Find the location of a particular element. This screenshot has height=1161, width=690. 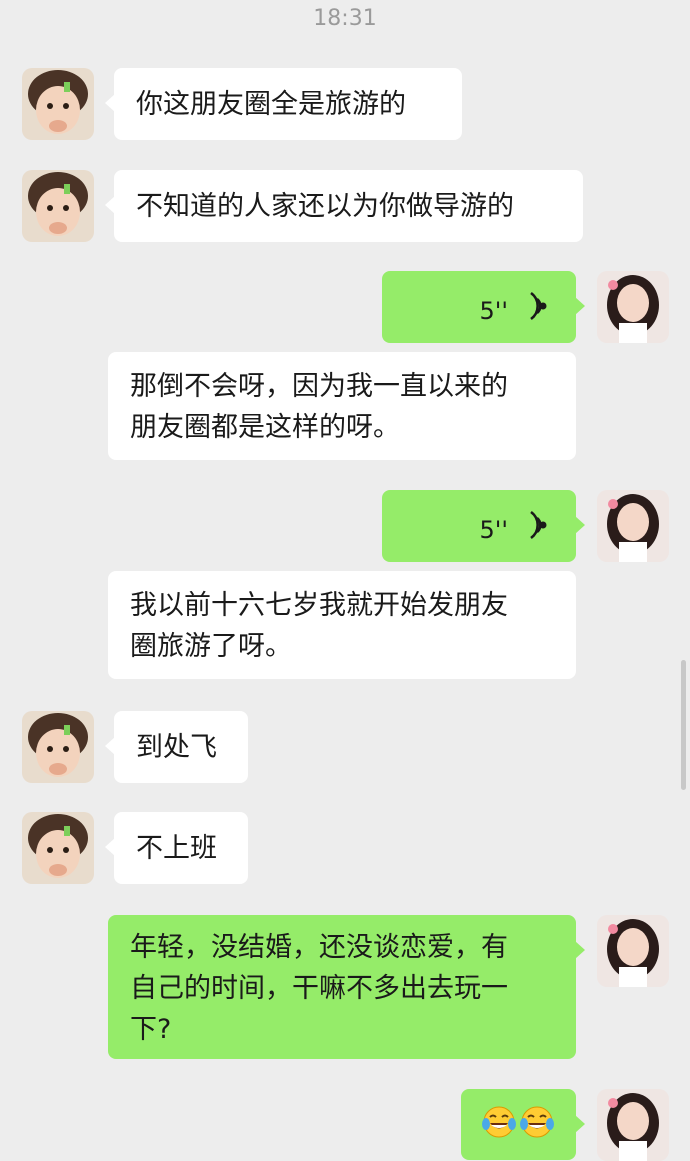

message-bubble-received: 你这朋友圈全是旅游的 is located at coordinates (283, 104).